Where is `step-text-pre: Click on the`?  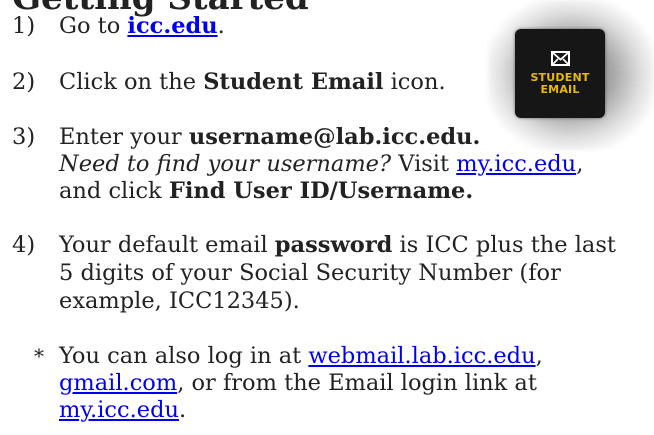 step-text-pre: Click on the is located at coordinates (131, 82).